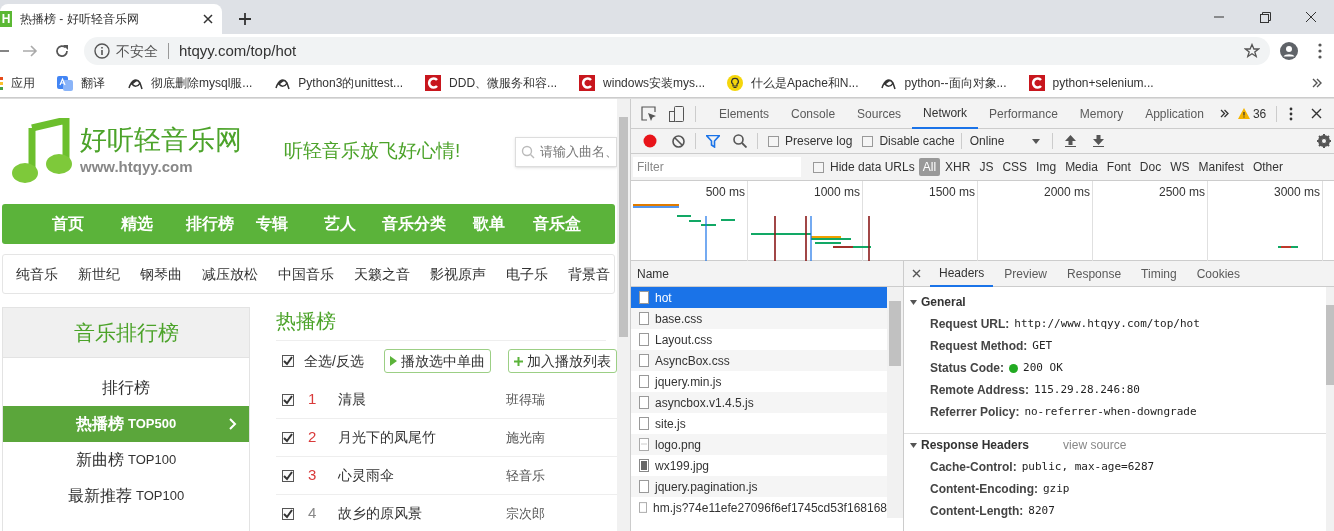 Image resolution: width=1334 pixels, height=531 pixels. What do you see at coordinates (717, 167) in the screenshot?
I see `filter-input: Filter` at bounding box center [717, 167].